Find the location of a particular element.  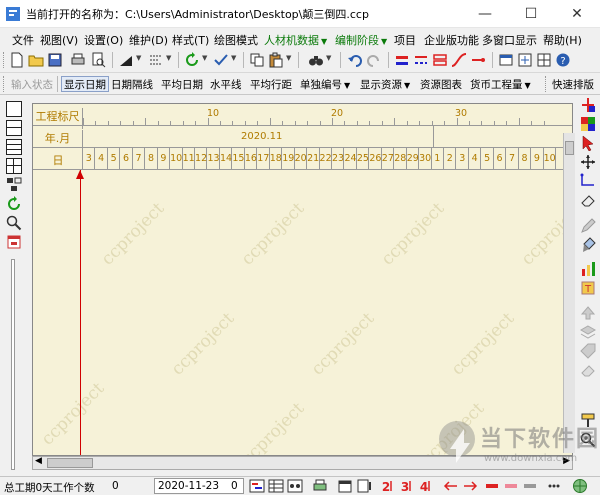

left-slider-track is located at coordinates (13, 364).